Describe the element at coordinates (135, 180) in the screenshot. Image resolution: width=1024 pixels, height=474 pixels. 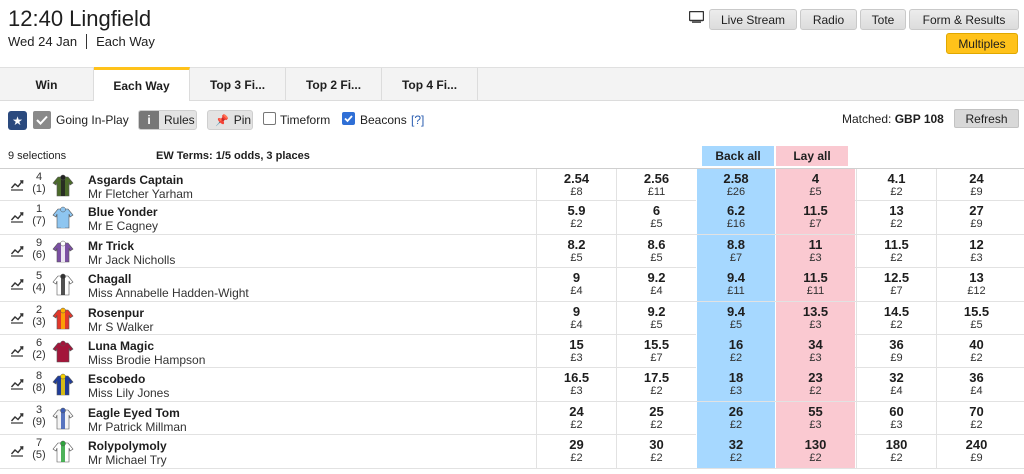
I see `horse-name: Asgards Captain` at that location.